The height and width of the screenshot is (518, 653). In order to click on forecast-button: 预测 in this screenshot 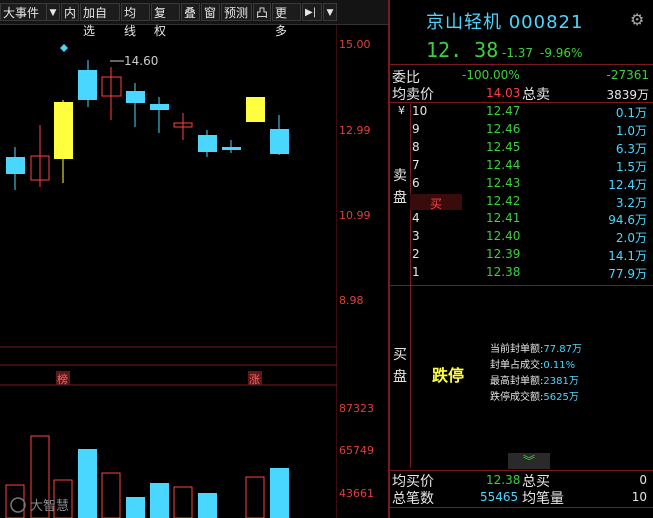, I will do `click(236, 12)`.